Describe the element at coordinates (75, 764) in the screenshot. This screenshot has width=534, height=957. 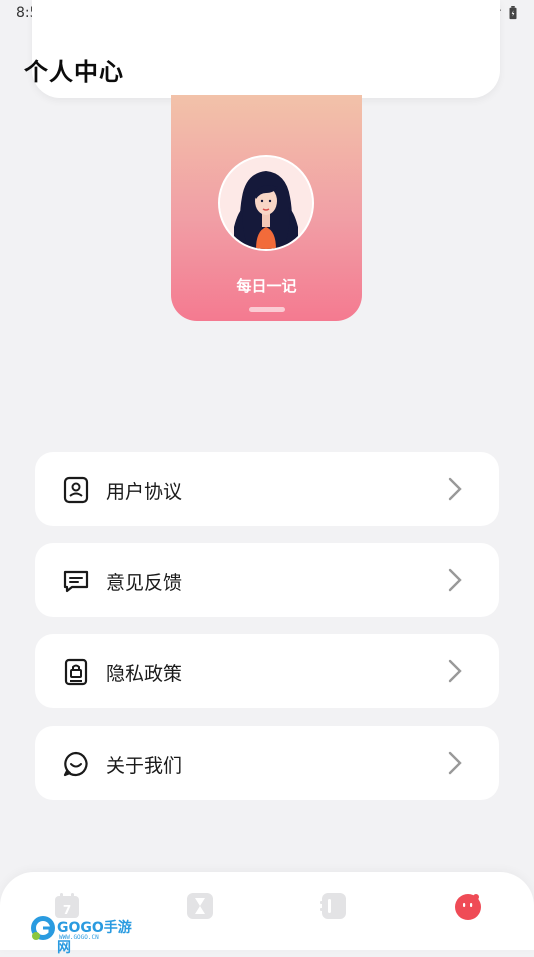
I see `about-us-chat-icon` at that location.